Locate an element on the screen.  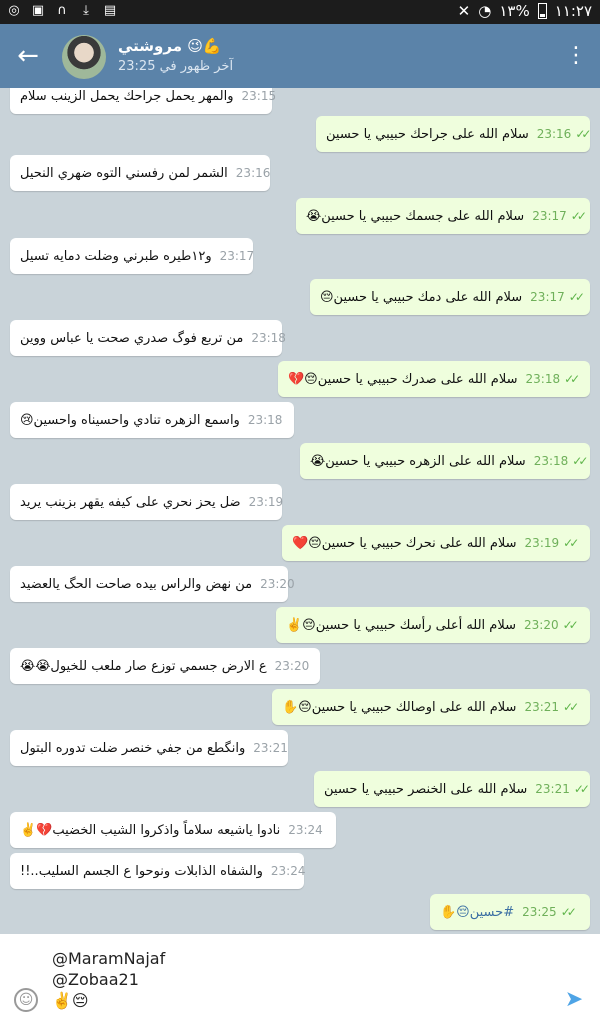
notification-icons: ◎ ▣ ∩ ⤓ ▤ is located at coordinates (62, 11).